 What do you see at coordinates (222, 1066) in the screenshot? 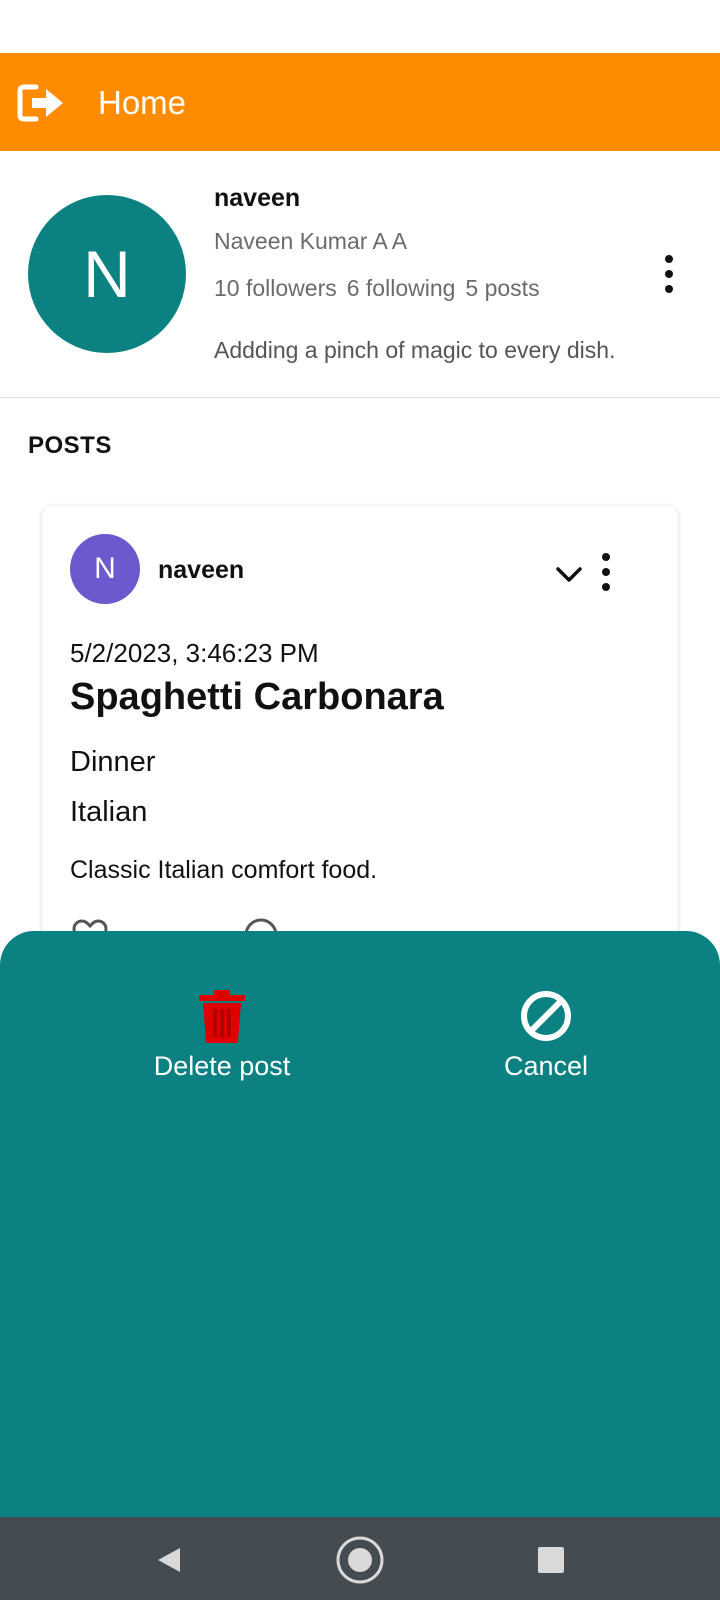
I see `delete-post-label: Delete post` at bounding box center [222, 1066].